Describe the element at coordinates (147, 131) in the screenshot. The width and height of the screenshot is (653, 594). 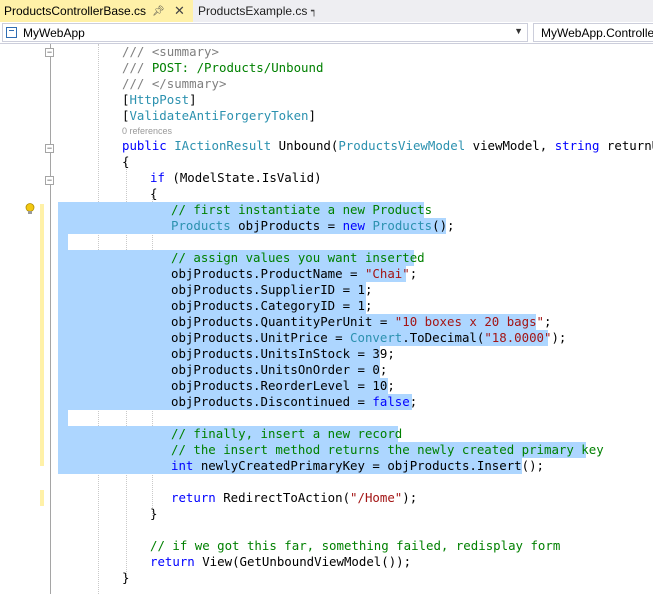
I see `code-lens-references: 0 references` at that location.